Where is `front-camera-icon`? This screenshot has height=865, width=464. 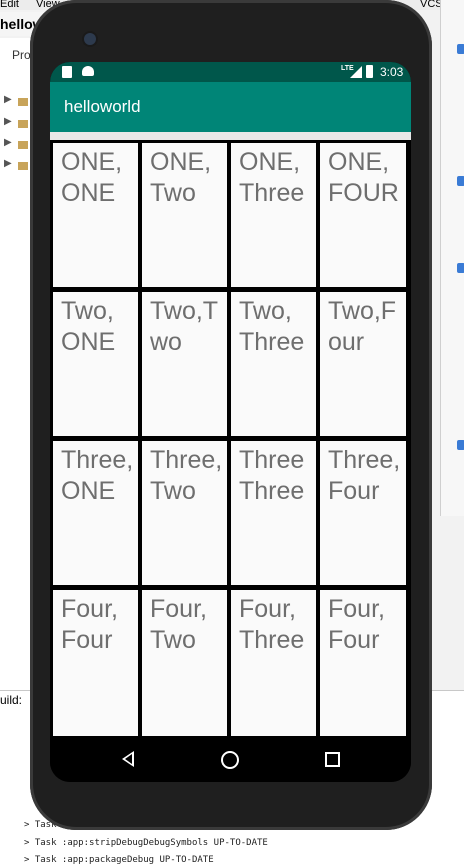 front-camera-icon is located at coordinates (90, 39).